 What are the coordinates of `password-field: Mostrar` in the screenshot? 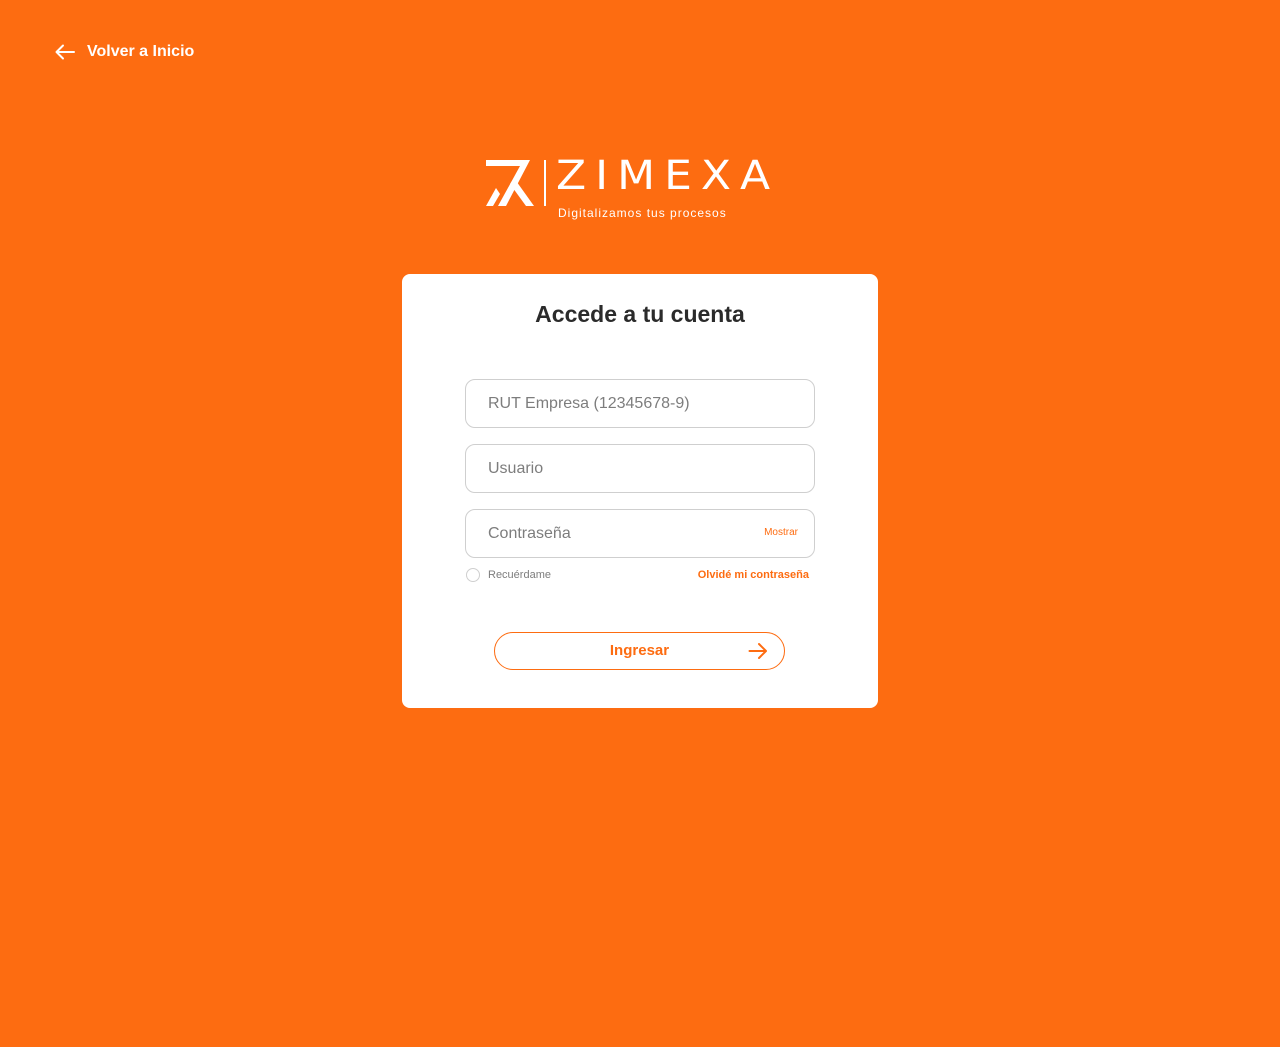 It's located at (640, 533).